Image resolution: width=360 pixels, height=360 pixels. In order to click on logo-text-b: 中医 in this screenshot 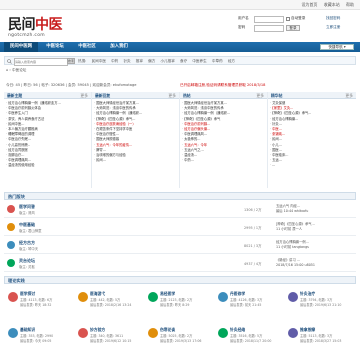, I will do `click(49, 25)`.